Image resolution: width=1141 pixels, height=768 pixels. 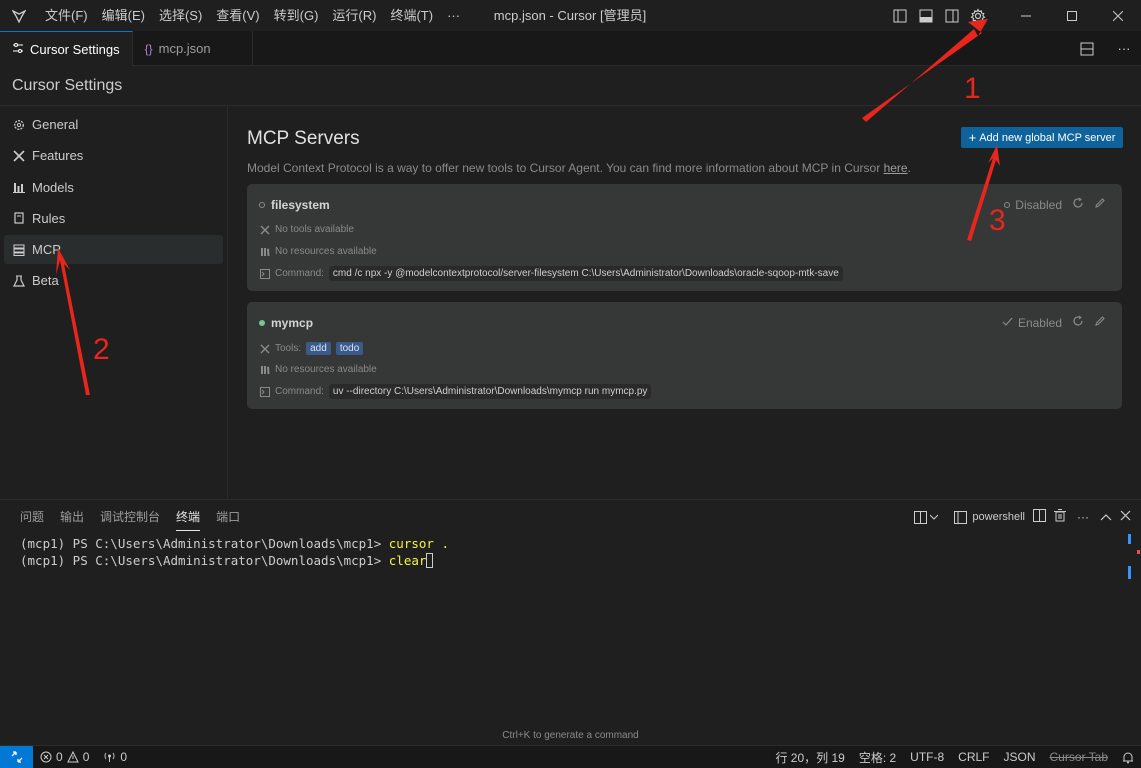 What do you see at coordinates (66, 15) in the screenshot?
I see `menu-file: 文件(F)` at bounding box center [66, 15].